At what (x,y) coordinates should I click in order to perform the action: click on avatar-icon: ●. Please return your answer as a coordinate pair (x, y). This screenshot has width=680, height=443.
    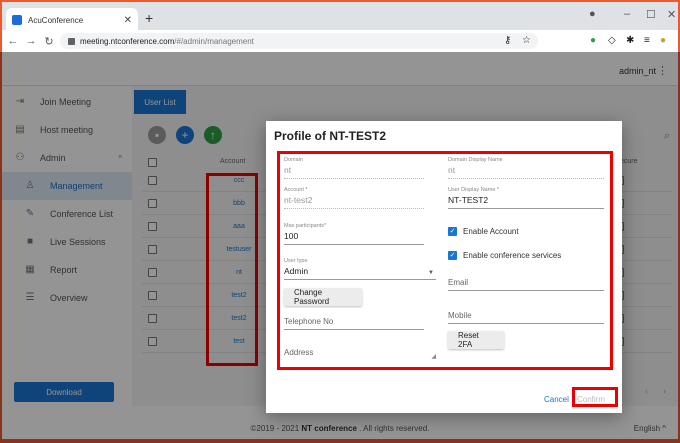
    Looking at the image, I should click on (663, 40).